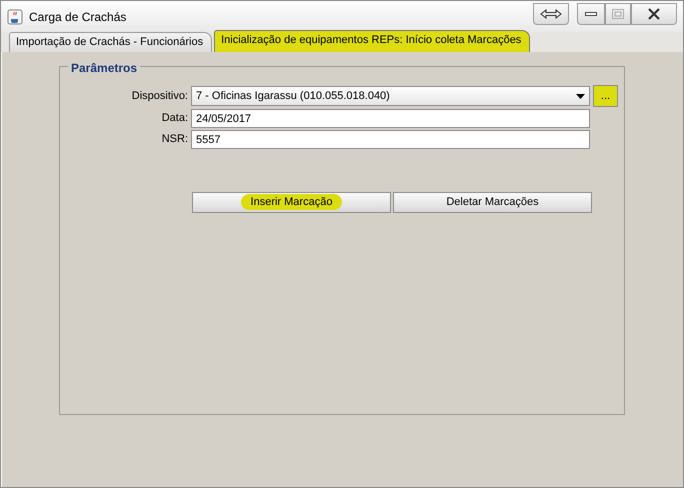  What do you see at coordinates (174, 118) in the screenshot?
I see `field-label: Data:` at bounding box center [174, 118].